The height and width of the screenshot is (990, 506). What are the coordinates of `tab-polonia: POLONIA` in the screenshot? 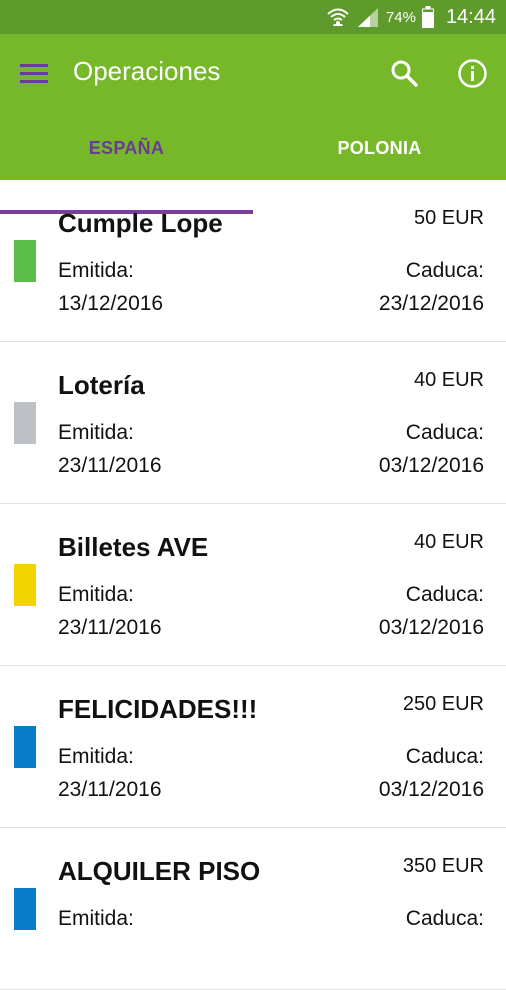 It's located at (379, 153).